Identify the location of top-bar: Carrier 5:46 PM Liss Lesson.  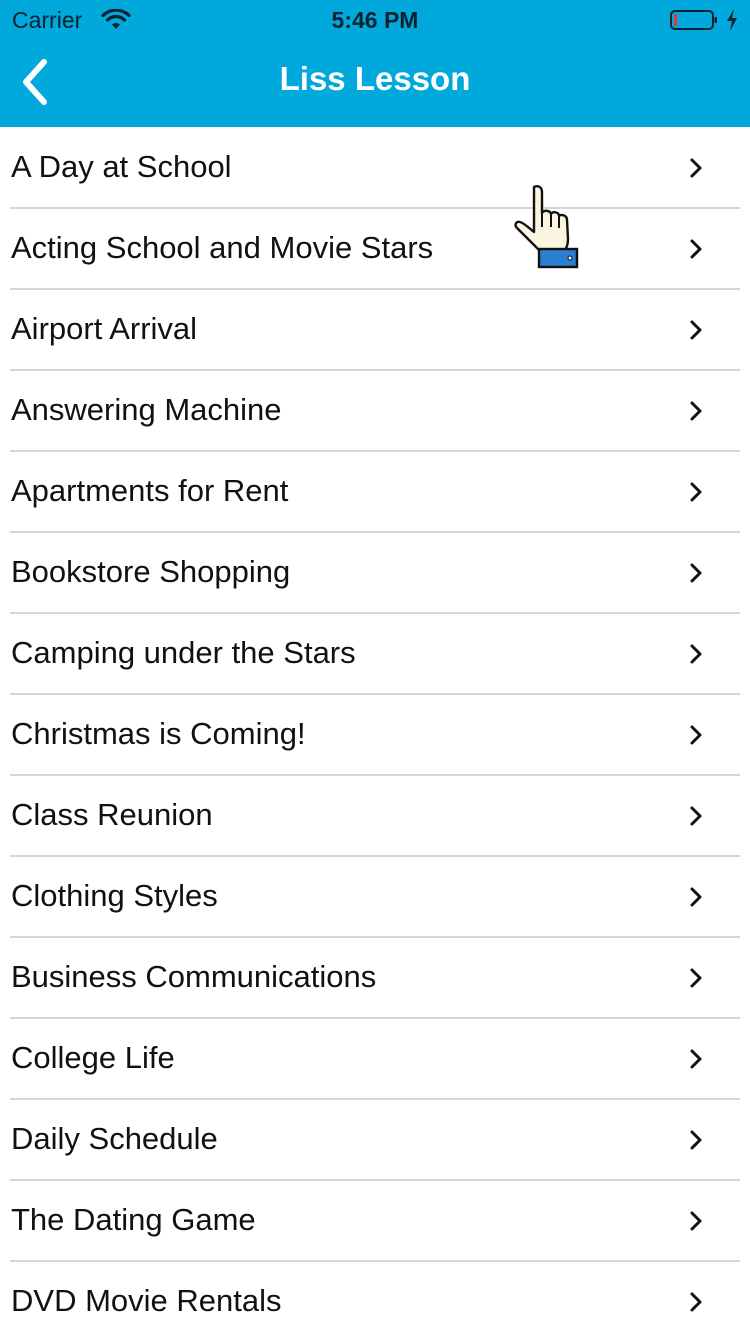
(375, 63).